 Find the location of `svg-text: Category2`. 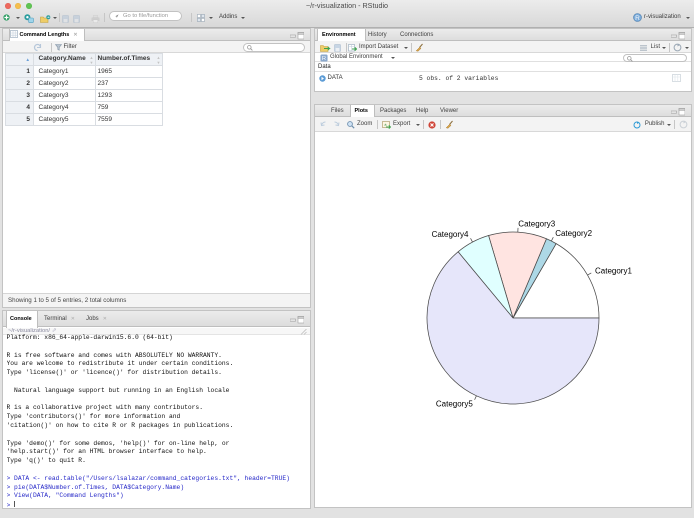

svg-text: Category2 is located at coordinates (573, 233).